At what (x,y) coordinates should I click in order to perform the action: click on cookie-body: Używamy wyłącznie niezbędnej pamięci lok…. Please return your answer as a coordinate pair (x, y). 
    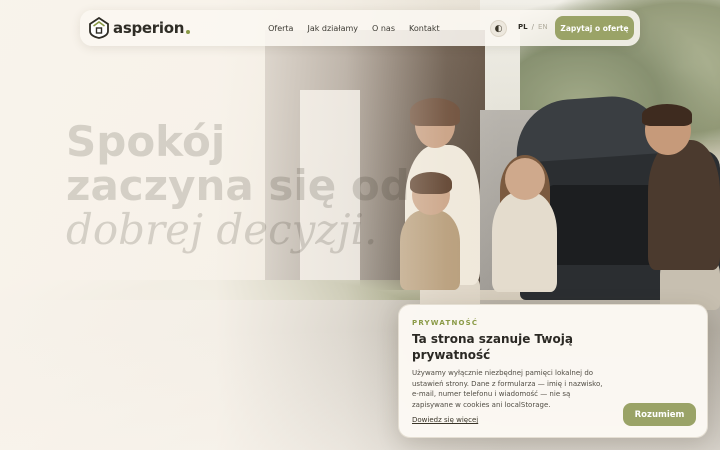
    Looking at the image, I should click on (507, 389).